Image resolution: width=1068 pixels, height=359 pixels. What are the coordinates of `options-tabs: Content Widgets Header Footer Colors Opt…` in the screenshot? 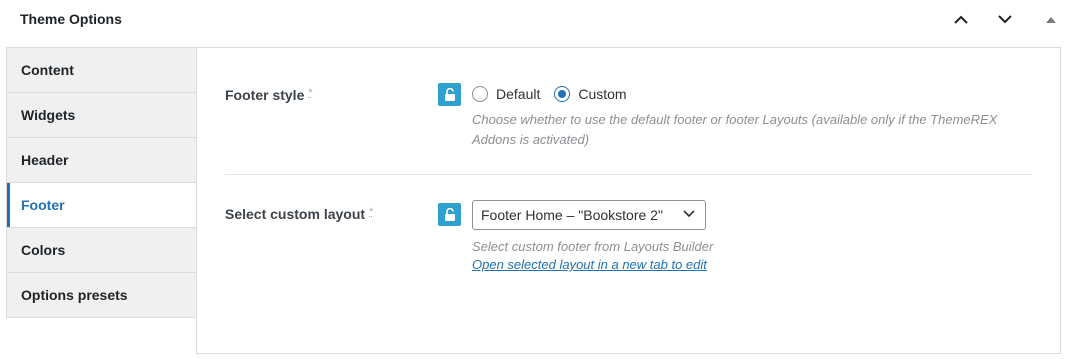 It's located at (101, 182).